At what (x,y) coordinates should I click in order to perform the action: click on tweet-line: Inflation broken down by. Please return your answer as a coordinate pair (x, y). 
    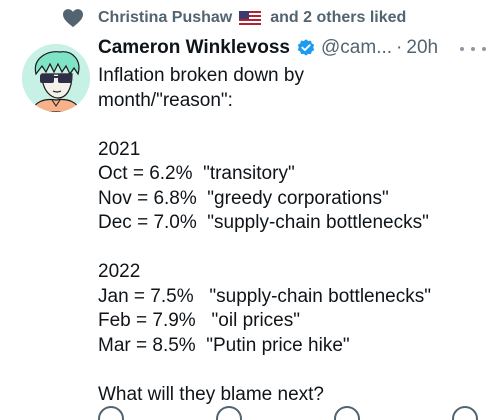
    Looking at the image, I should click on (201, 75).